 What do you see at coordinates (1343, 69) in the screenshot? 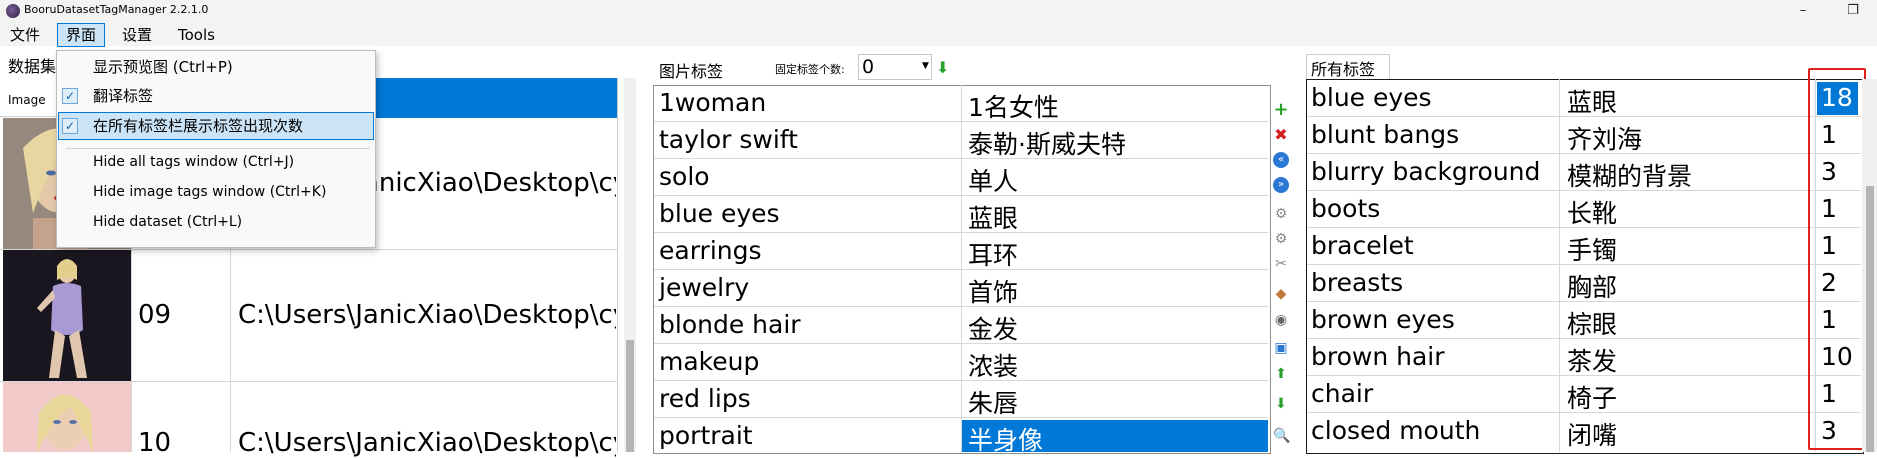
I see `all-tags-title: 所有标签` at bounding box center [1343, 69].